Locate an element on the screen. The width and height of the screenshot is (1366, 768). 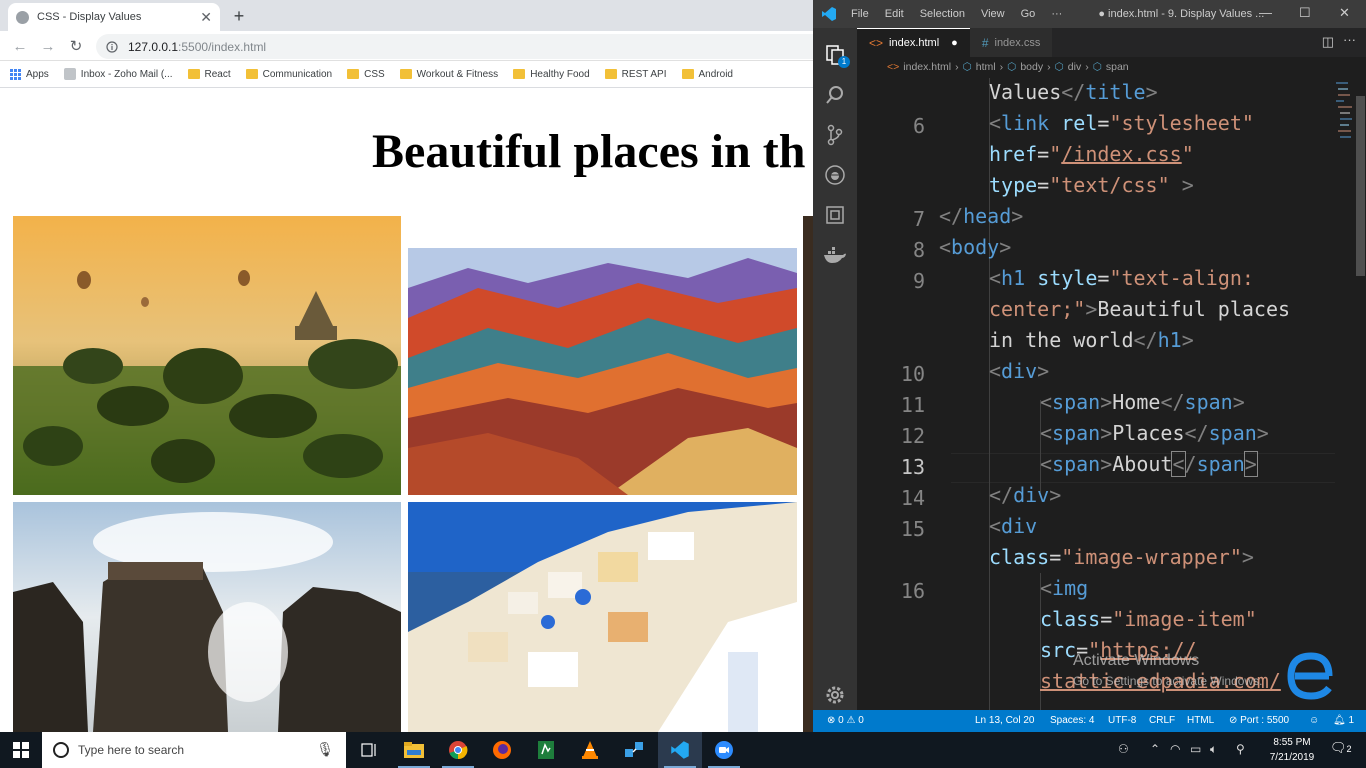
line-number-gutter: 6 7 8 9 10 11 12 13 14 15 16 is located at coordinates (897, 394).